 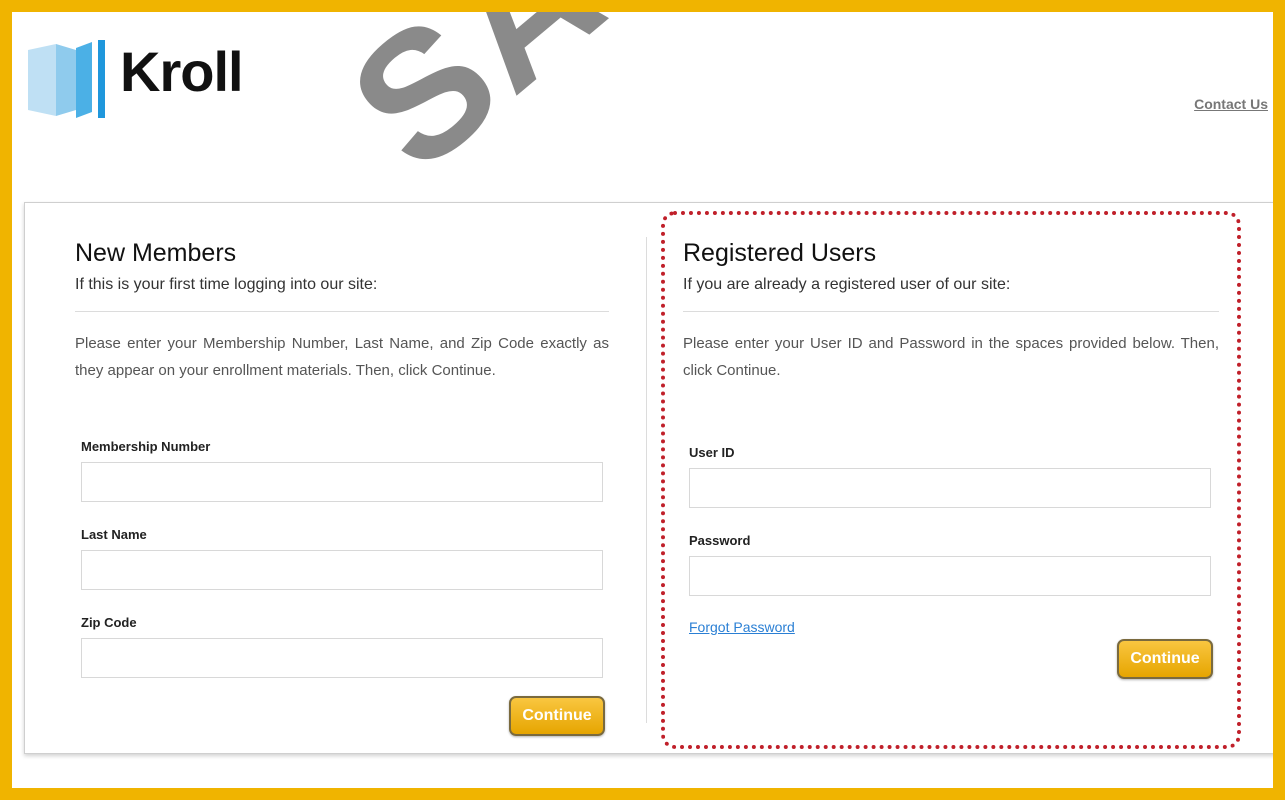 I want to click on last-name-label: Last Name, so click(x=114, y=534).